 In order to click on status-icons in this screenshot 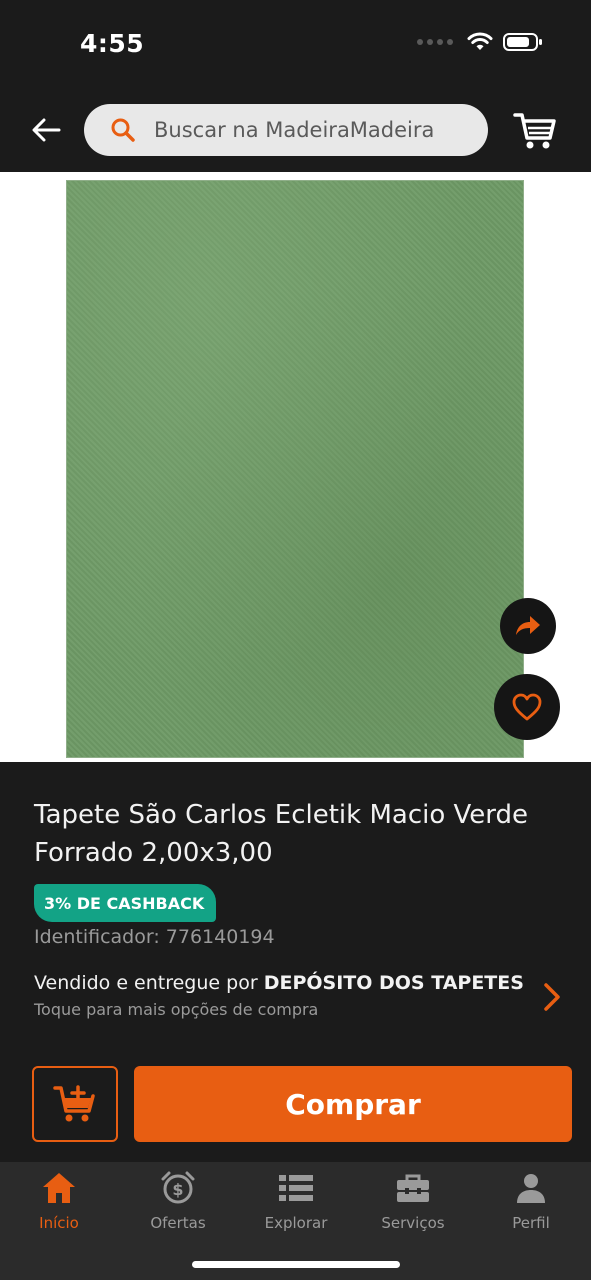, I will do `click(480, 42)`.